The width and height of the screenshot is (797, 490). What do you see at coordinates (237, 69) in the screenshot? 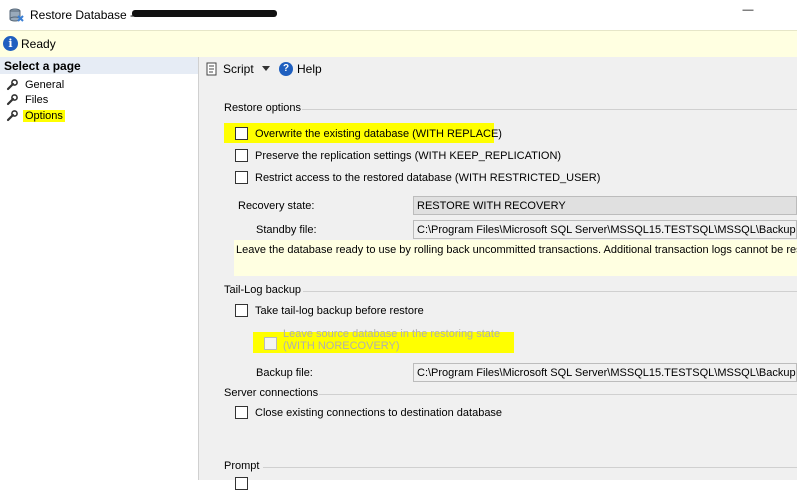
I see `script-button: Script` at bounding box center [237, 69].